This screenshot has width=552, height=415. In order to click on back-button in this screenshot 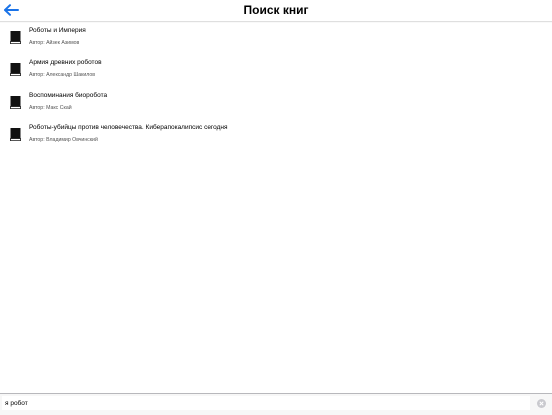, I will do `click(11, 10)`.